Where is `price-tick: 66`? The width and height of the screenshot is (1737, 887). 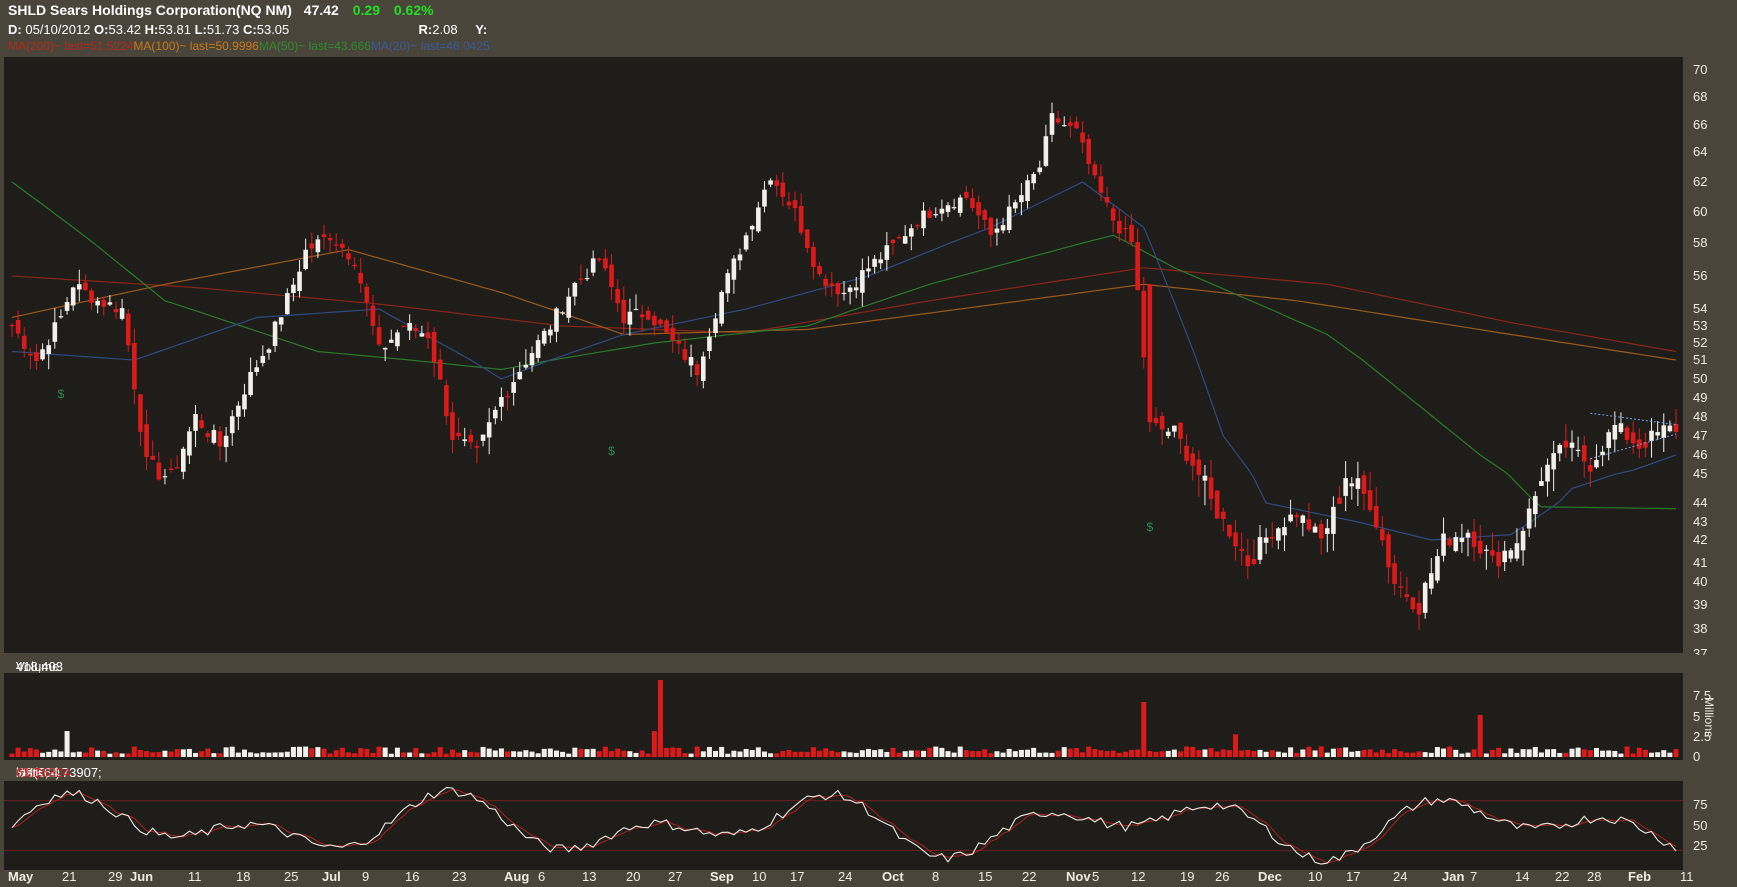
price-tick: 66 is located at coordinates (1700, 124).